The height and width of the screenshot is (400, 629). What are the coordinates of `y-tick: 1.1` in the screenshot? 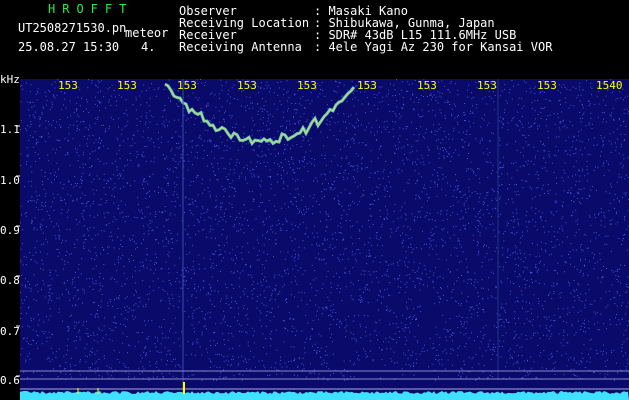 It's located at (10, 129).